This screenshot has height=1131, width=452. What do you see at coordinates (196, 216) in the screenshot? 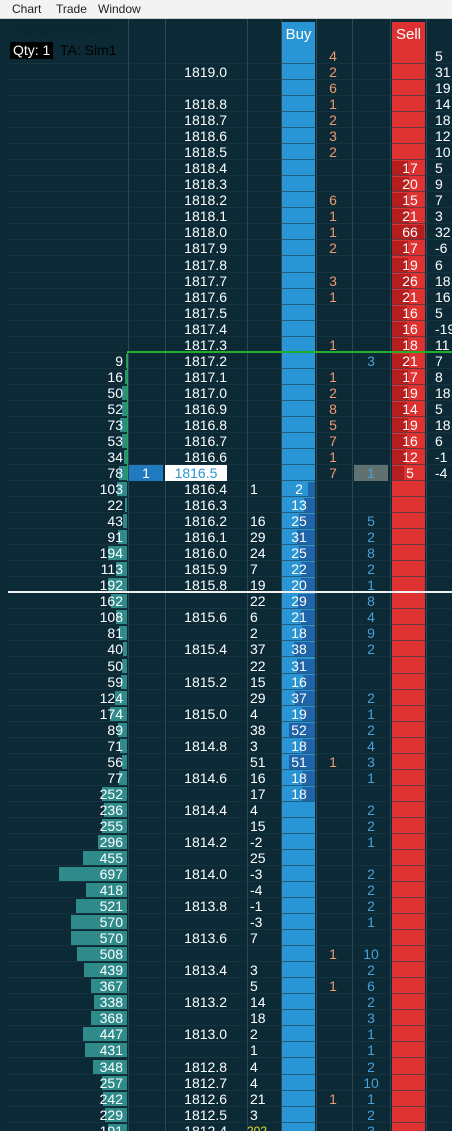
I see `price-level: 1818.1` at bounding box center [196, 216].